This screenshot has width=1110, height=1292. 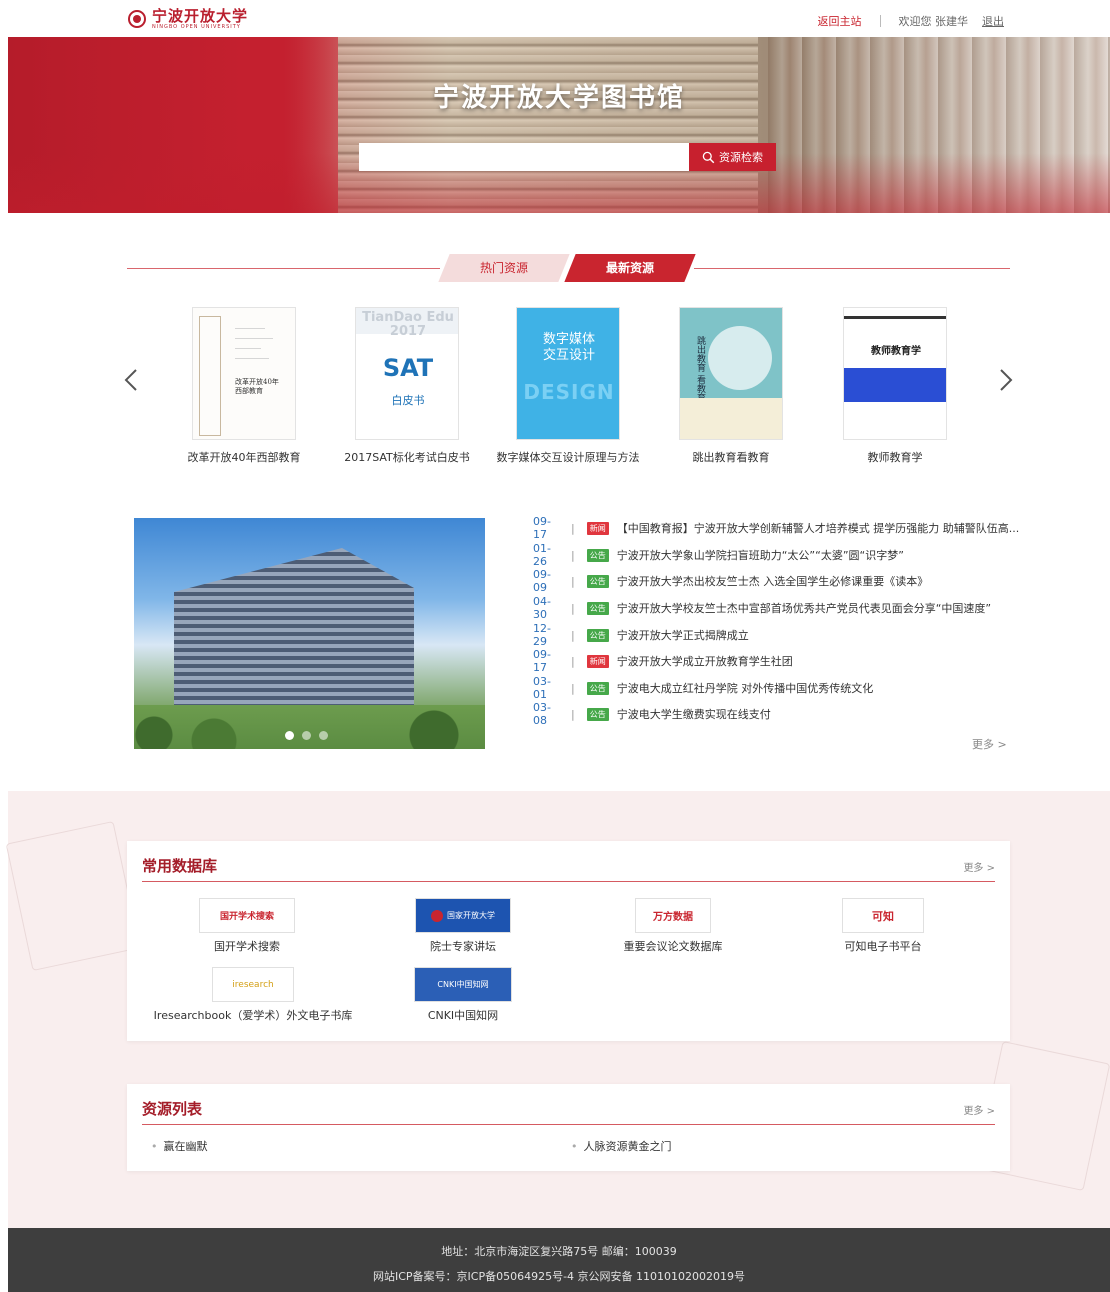 What do you see at coordinates (463, 915) in the screenshot?
I see `database-logo: 国家开放大学` at bounding box center [463, 915].